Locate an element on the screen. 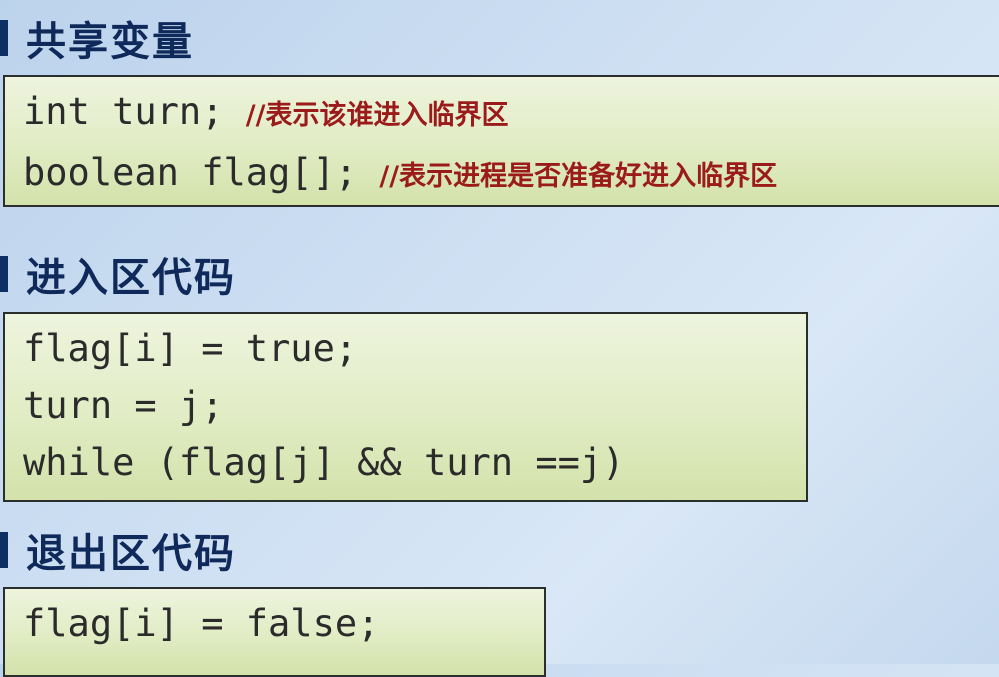 This screenshot has width=999, height=677. code-comment: //表示该谁进入临界区 is located at coordinates (377, 115).